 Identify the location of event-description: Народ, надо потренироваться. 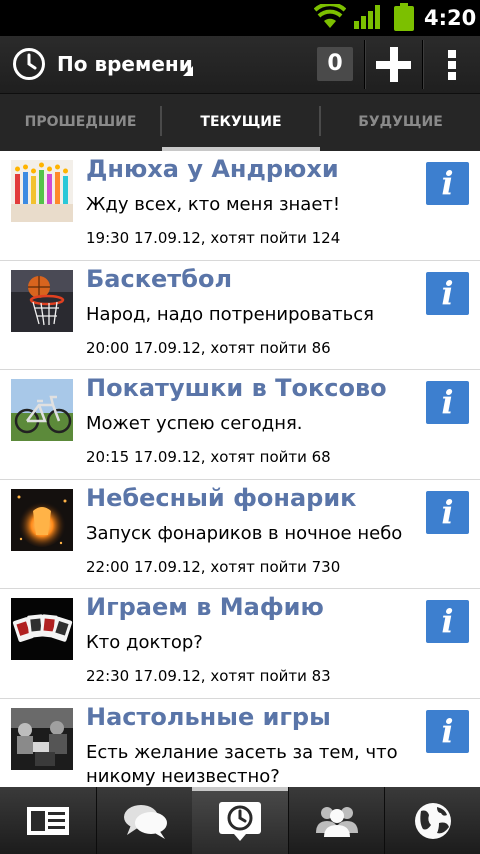
(230, 314).